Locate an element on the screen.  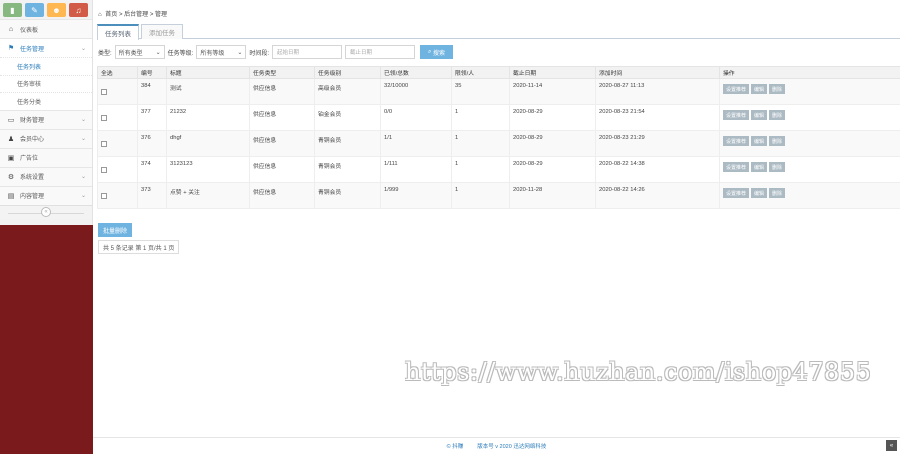
sidebar-item-label: 财务管理 is located at coordinates (32, 121).